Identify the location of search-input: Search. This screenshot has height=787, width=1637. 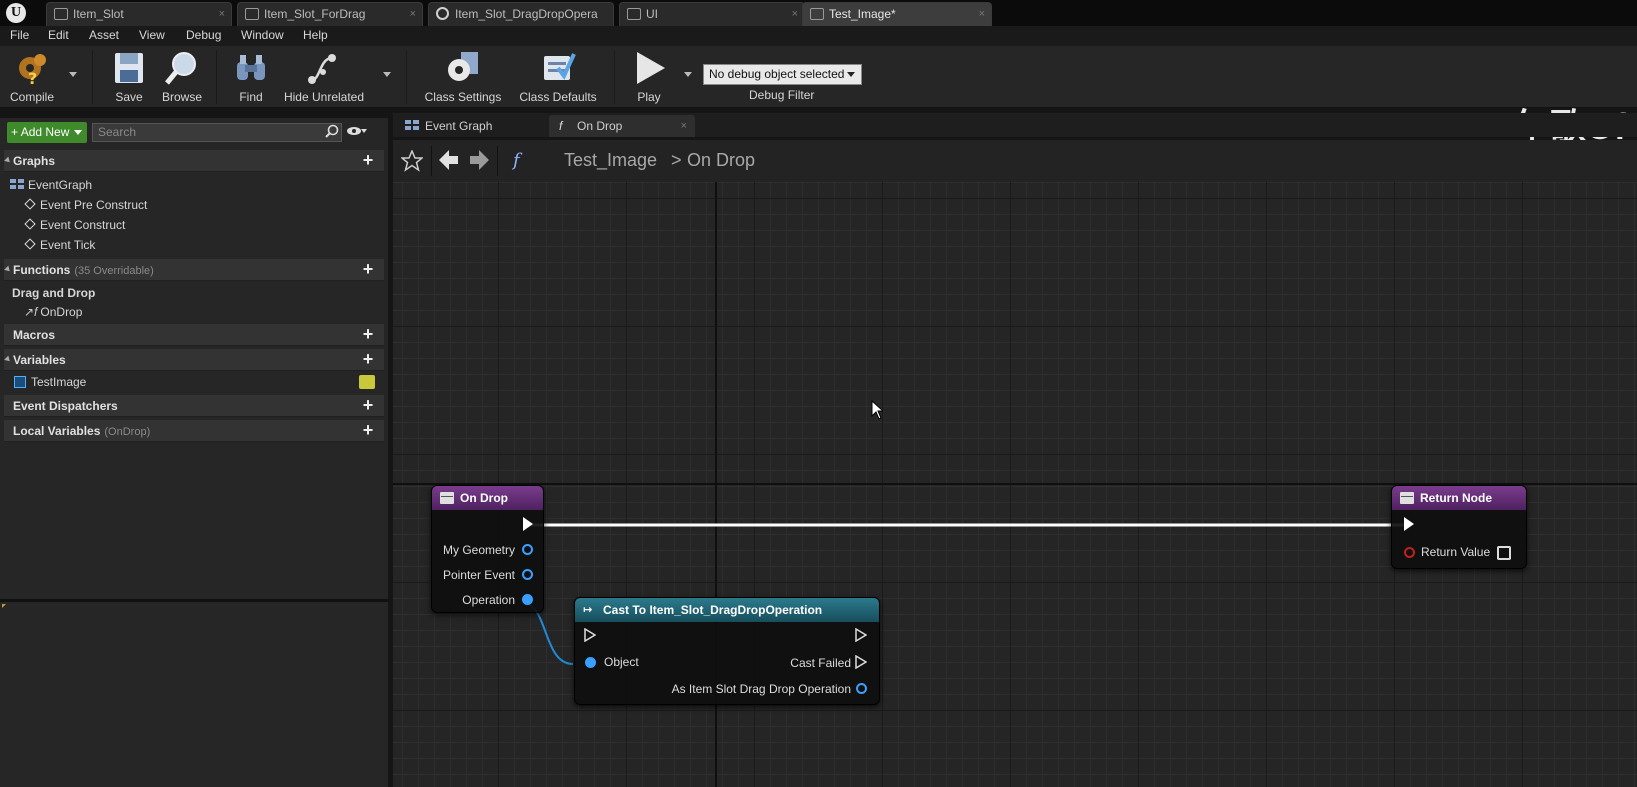
(217, 132).